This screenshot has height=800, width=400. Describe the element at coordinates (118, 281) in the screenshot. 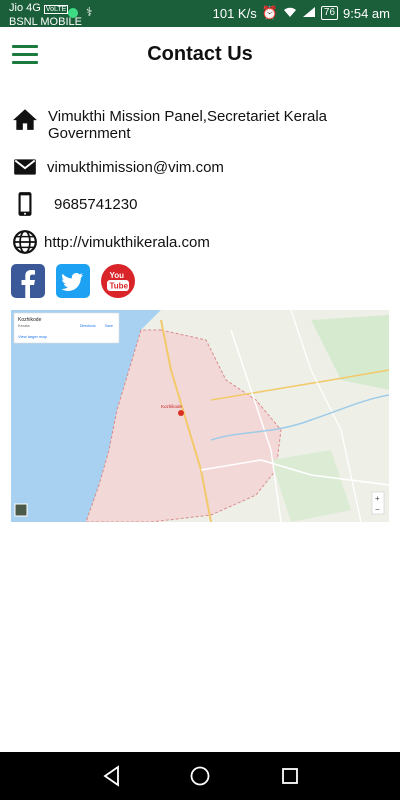

I see `youtube-icon: You Tube` at that location.